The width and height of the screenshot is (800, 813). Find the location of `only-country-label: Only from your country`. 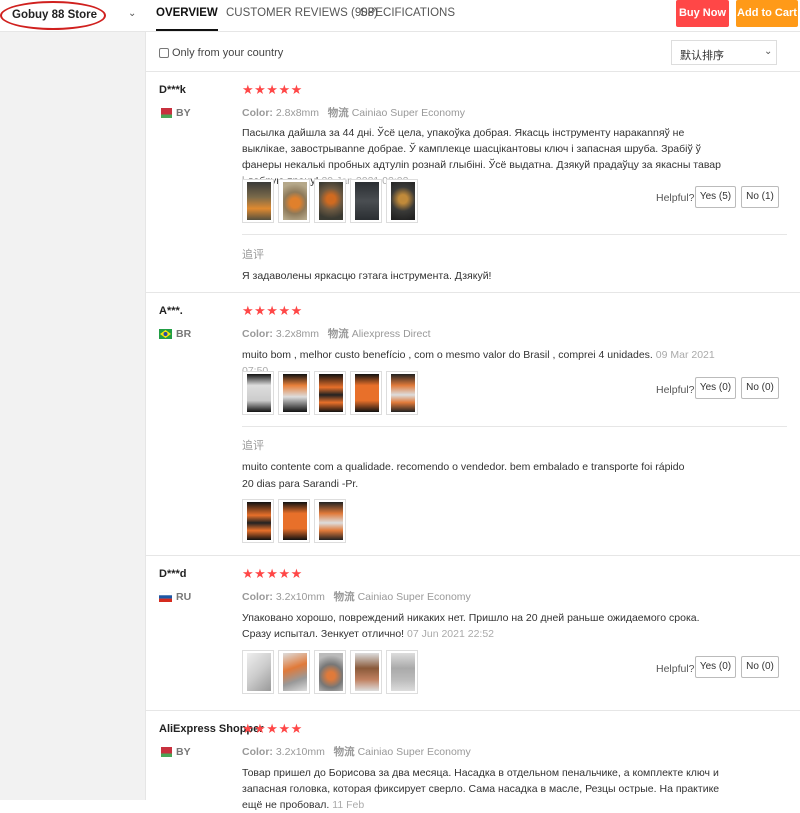

only-country-label: Only from your country is located at coordinates (227, 53).